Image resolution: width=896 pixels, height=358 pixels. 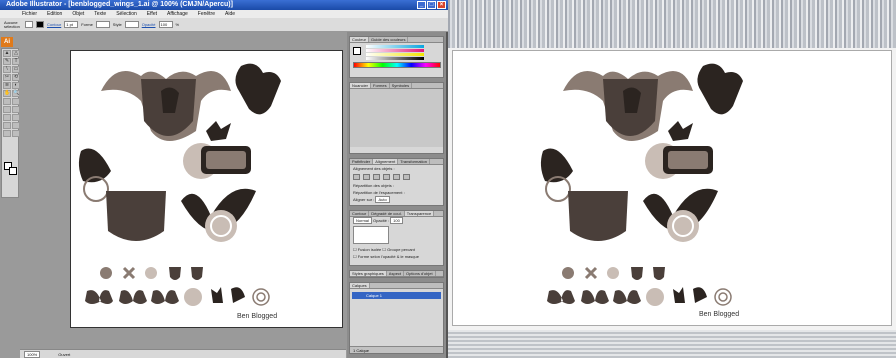 What do you see at coordinates (16, 61) in the screenshot?
I see `type-tool-icon: T` at bounding box center [16, 61].